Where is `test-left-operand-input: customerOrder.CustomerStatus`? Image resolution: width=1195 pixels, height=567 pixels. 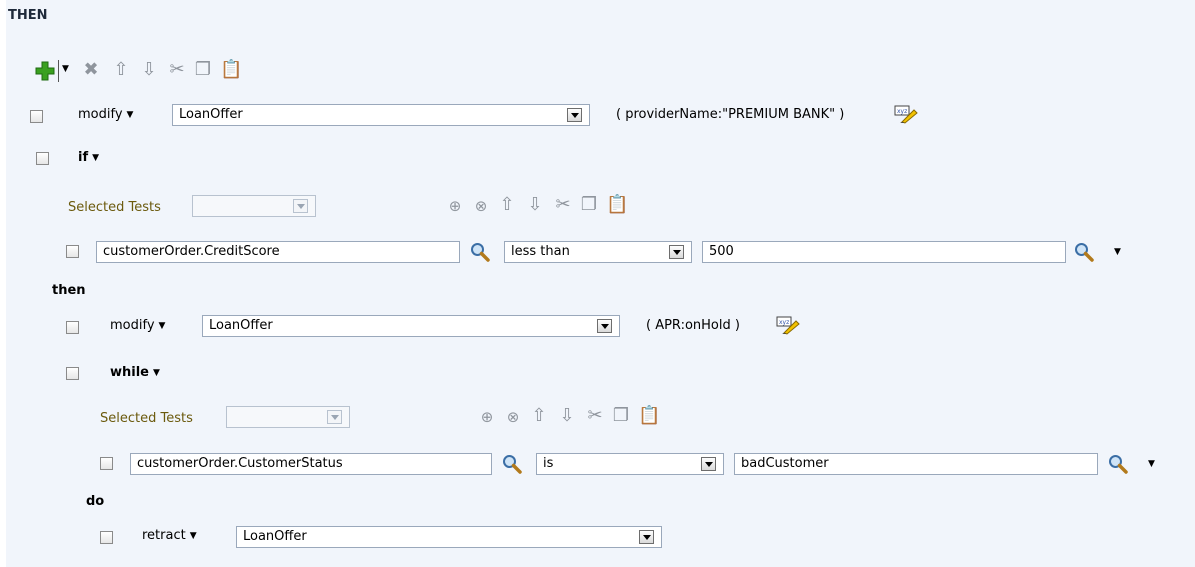
test-left-operand-input: customerOrder.CustomerStatus is located at coordinates (311, 464).